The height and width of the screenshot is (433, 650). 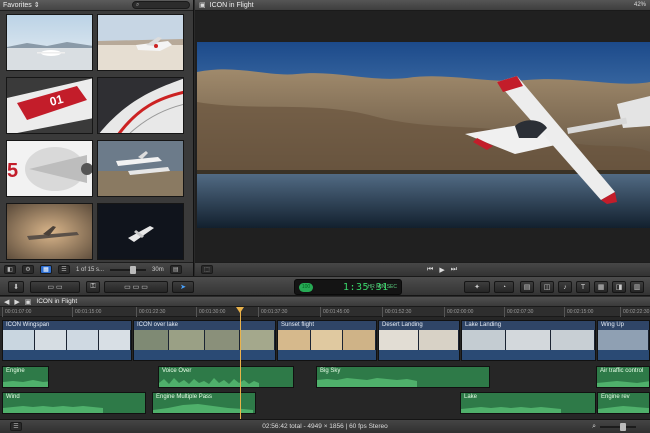 What do you see at coordinates (348, 287) in the screenshot?
I see `dashboard-timecode: 100 1:35.31 HR MIN SEC` at bounding box center [348, 287].